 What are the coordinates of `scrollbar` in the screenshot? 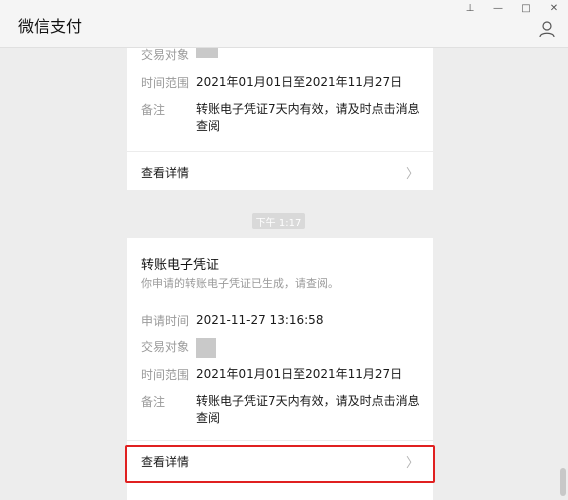 It's located at (563, 482).